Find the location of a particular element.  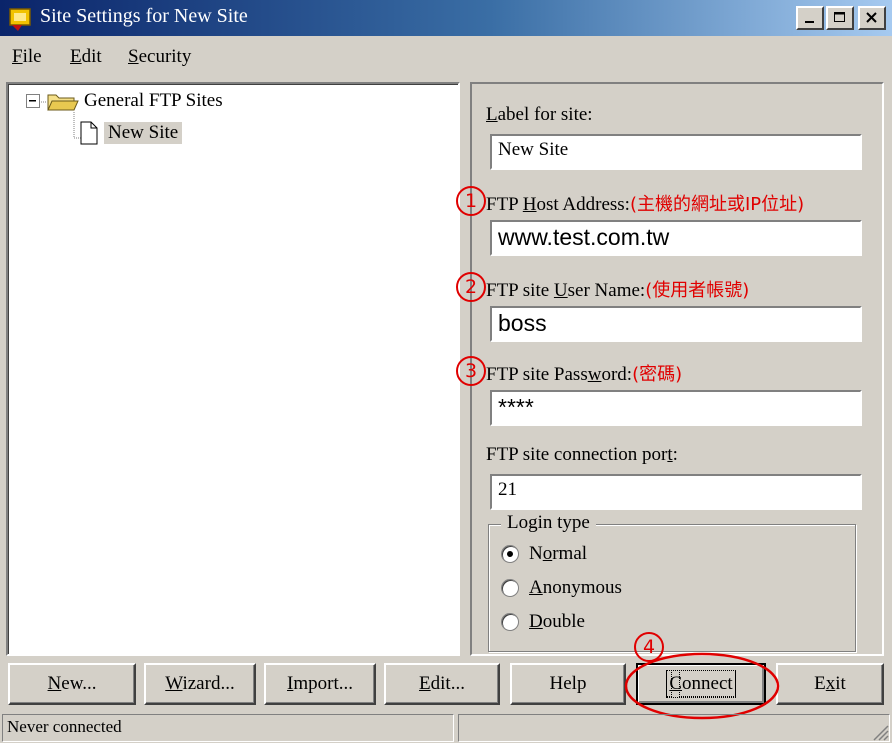

user-name-input: boss is located at coordinates (676, 324).